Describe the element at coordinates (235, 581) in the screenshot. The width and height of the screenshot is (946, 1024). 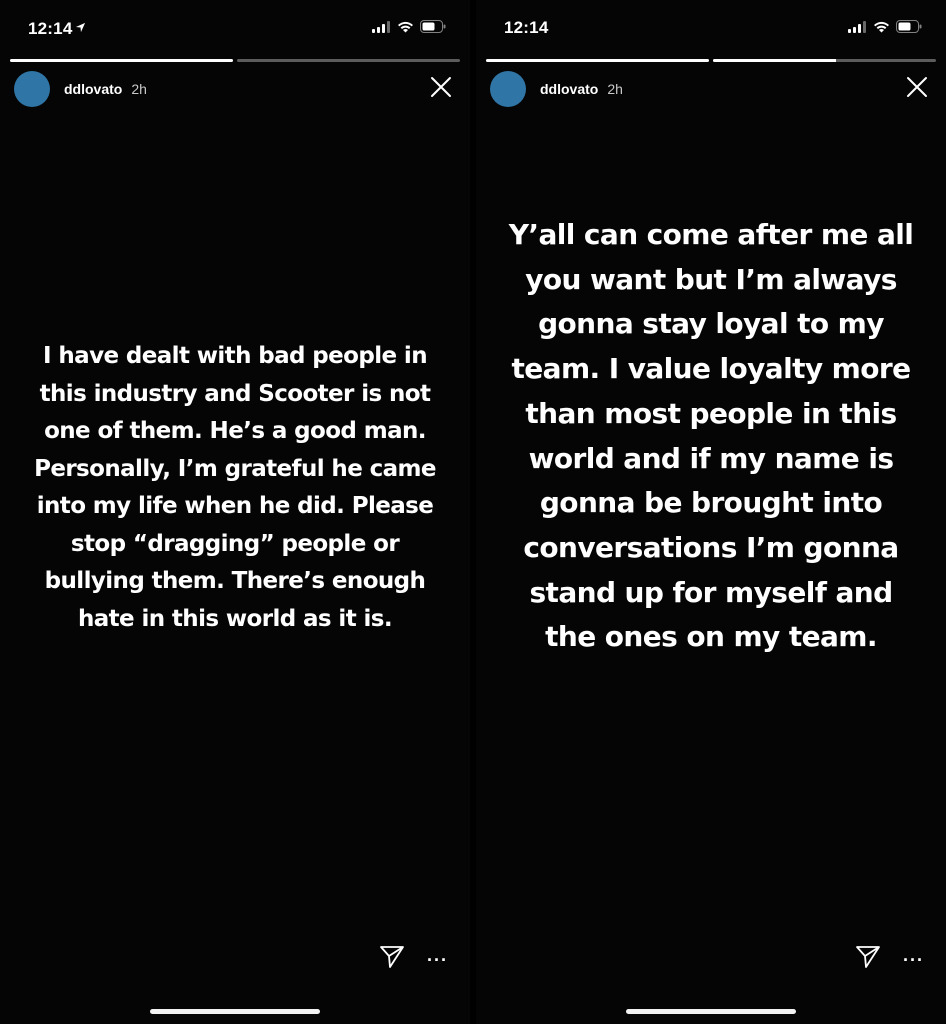
I see `story-text-line: bullying them. There’s enough` at that location.